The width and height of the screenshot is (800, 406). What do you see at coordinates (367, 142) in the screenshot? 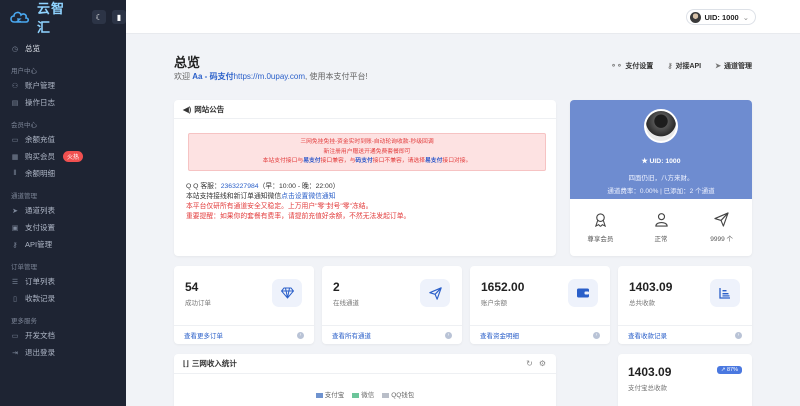
I see `alert-line: 三网免挂免挂-资金实时到账-自动轮询收款-秒级回调` at bounding box center [367, 142].